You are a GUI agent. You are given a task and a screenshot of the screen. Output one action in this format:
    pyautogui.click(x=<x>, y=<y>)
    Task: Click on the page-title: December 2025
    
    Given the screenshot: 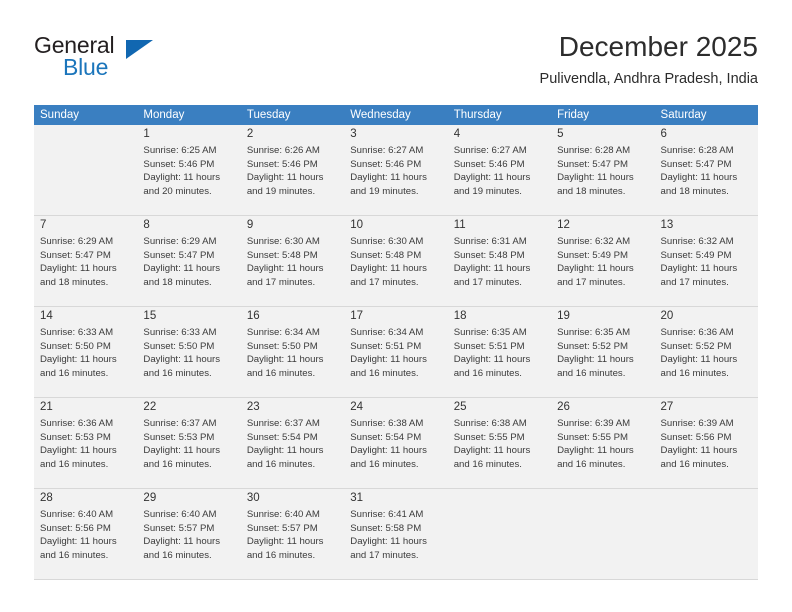 What is the action you would take?
    pyautogui.click(x=658, y=46)
    